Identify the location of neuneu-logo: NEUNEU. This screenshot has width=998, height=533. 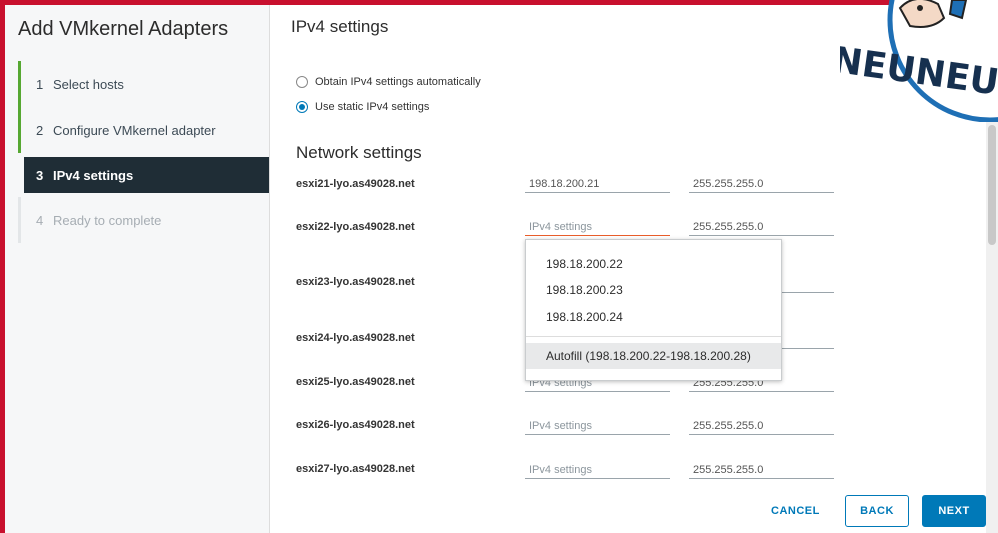
(919, 61).